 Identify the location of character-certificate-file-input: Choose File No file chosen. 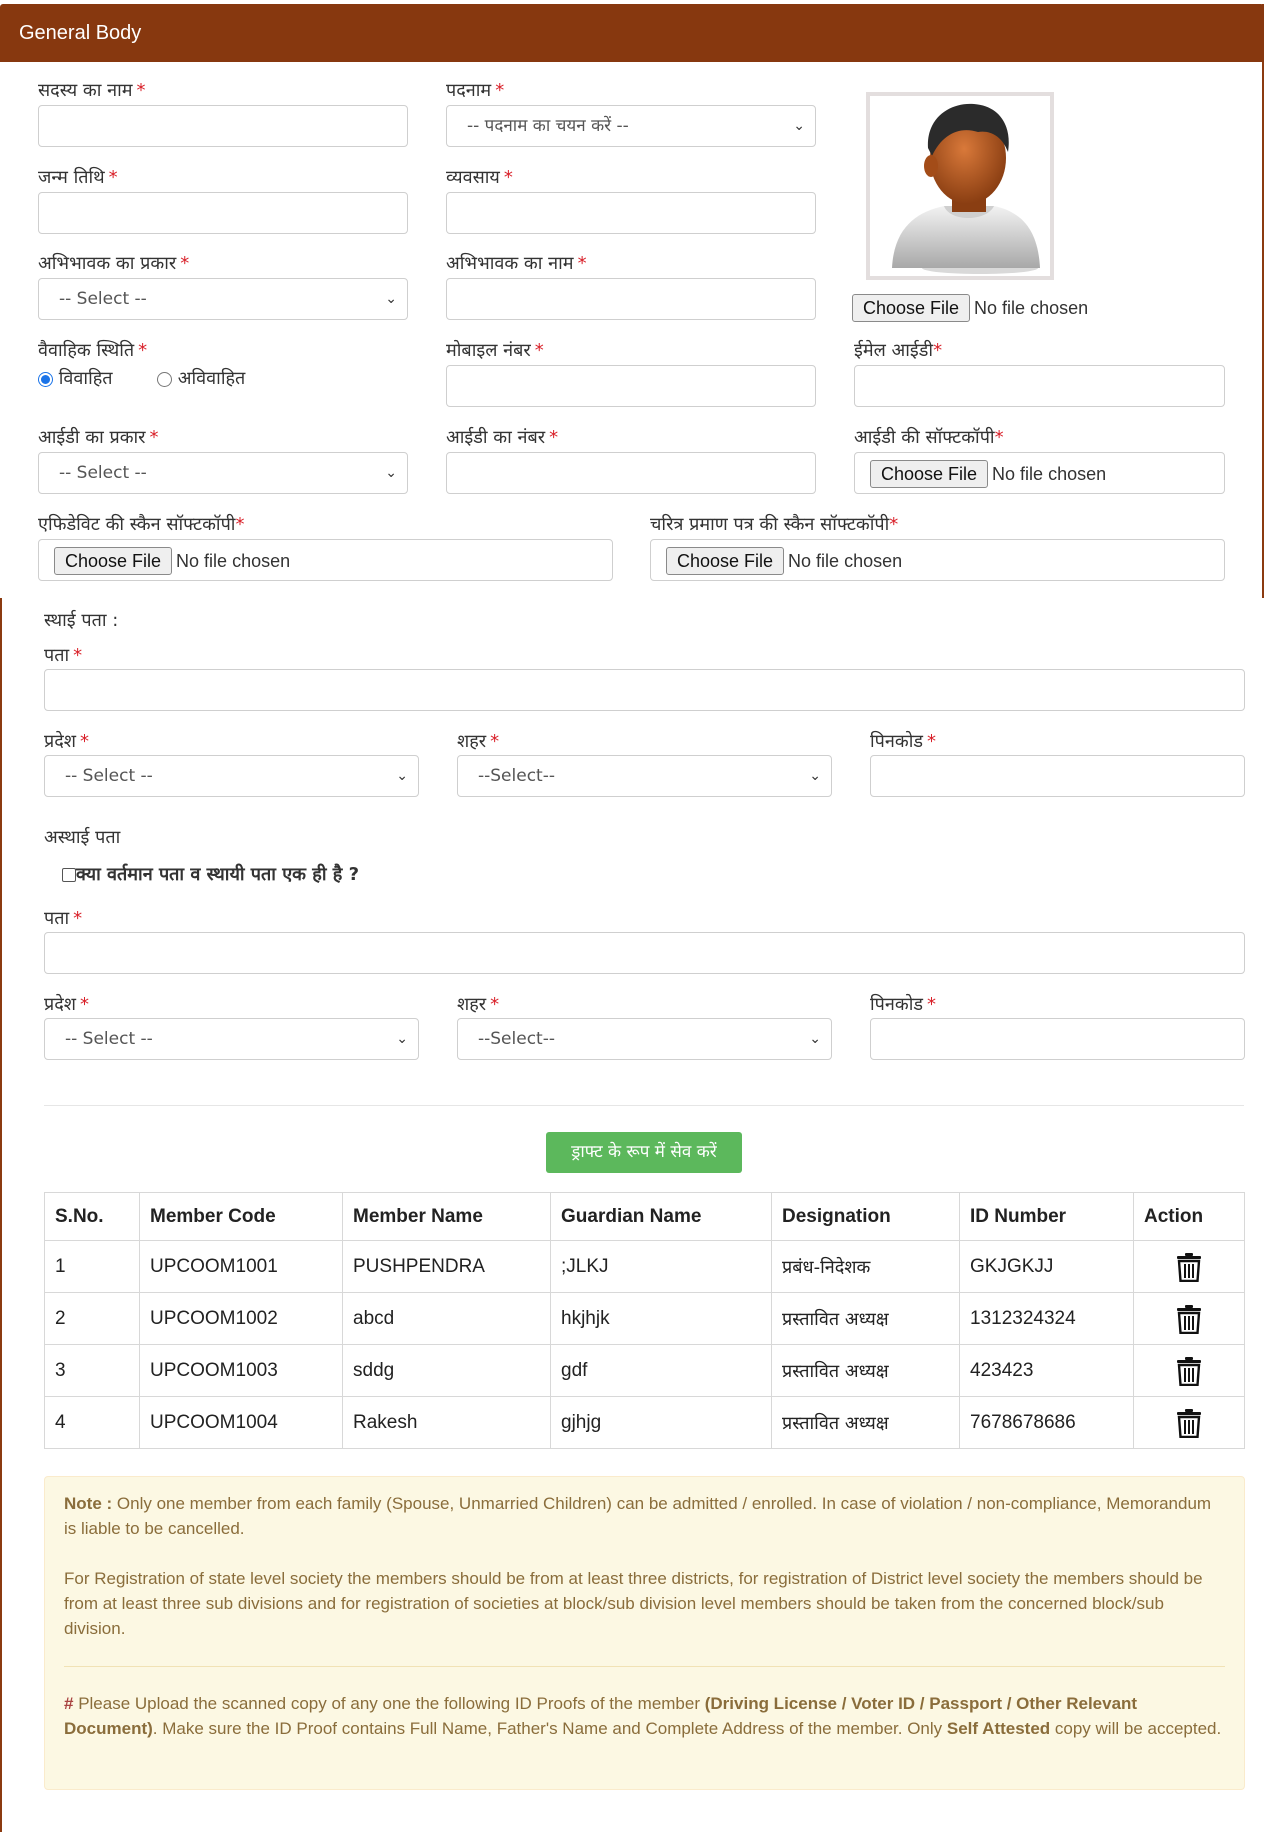
(937, 560).